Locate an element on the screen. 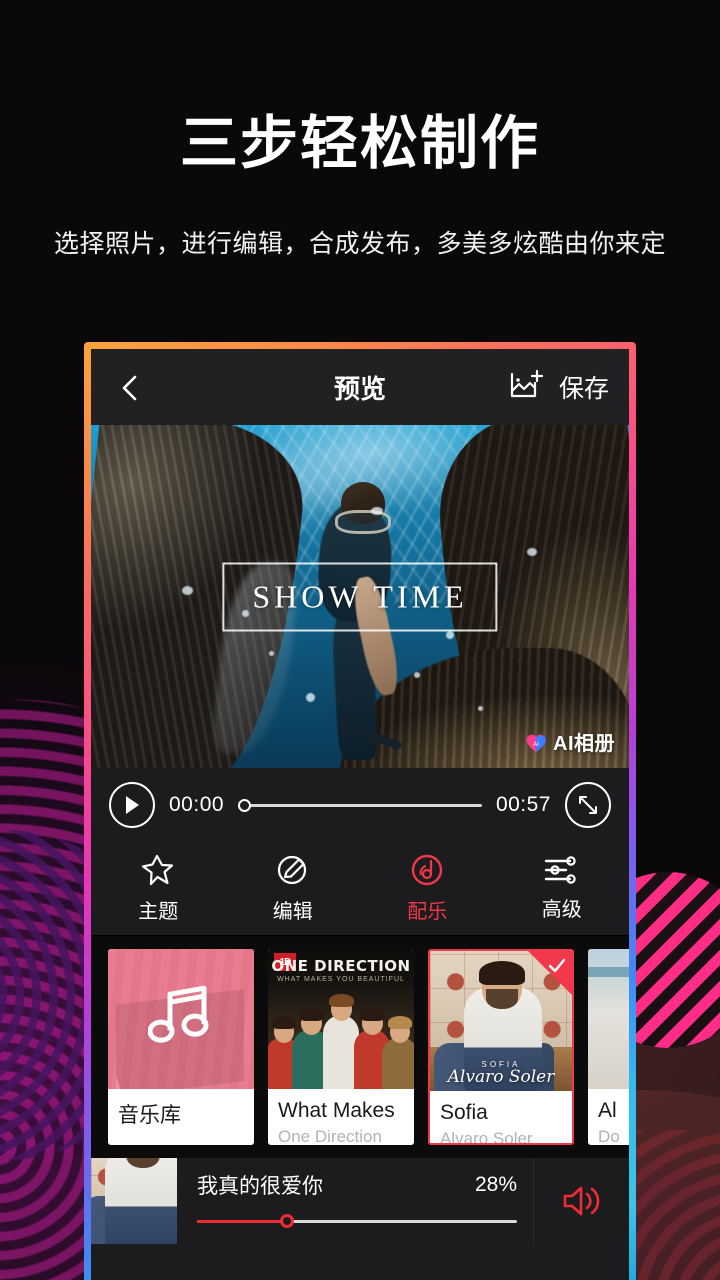  show-time-text: SHOW TIME is located at coordinates (360, 596).